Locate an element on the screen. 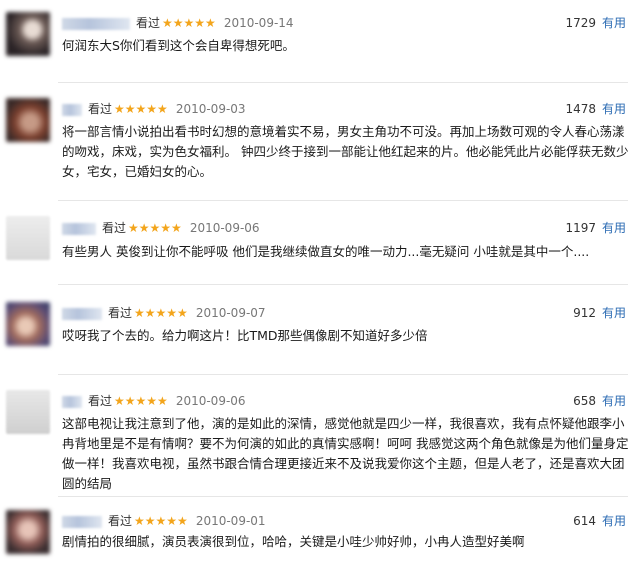 Image resolution: width=640 pixels, height=564 pixels. vote-count: 912 is located at coordinates (584, 313).